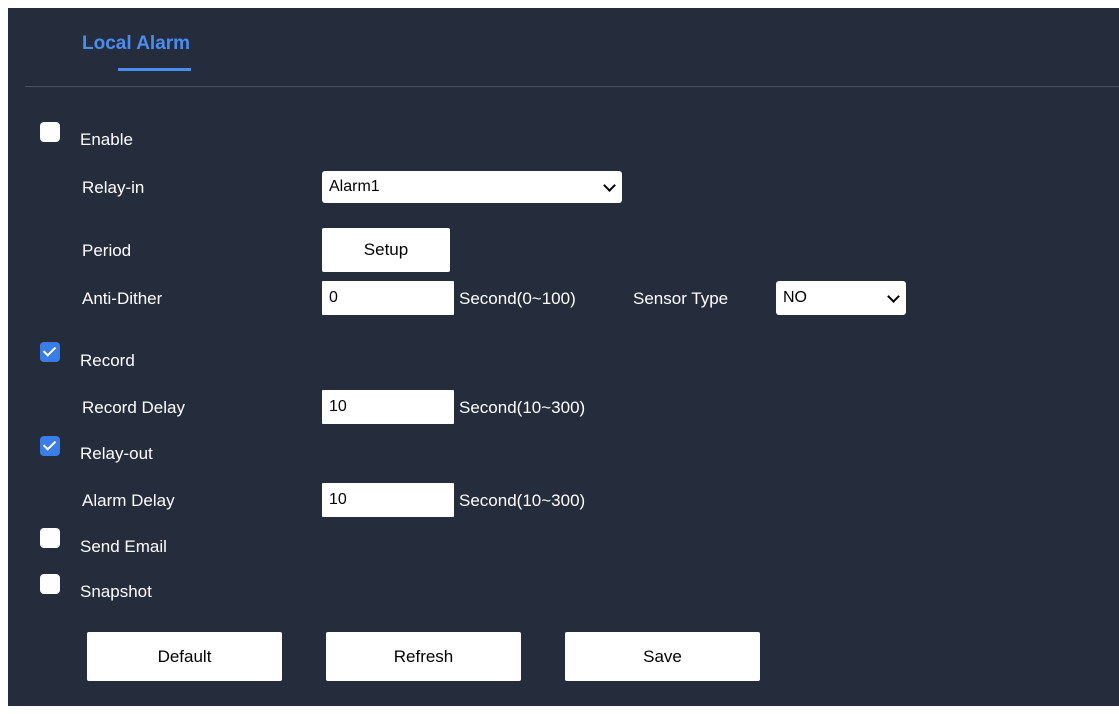 The height and width of the screenshot is (714, 1119). Describe the element at coordinates (107, 360) in the screenshot. I see `record-label: Record` at that location.